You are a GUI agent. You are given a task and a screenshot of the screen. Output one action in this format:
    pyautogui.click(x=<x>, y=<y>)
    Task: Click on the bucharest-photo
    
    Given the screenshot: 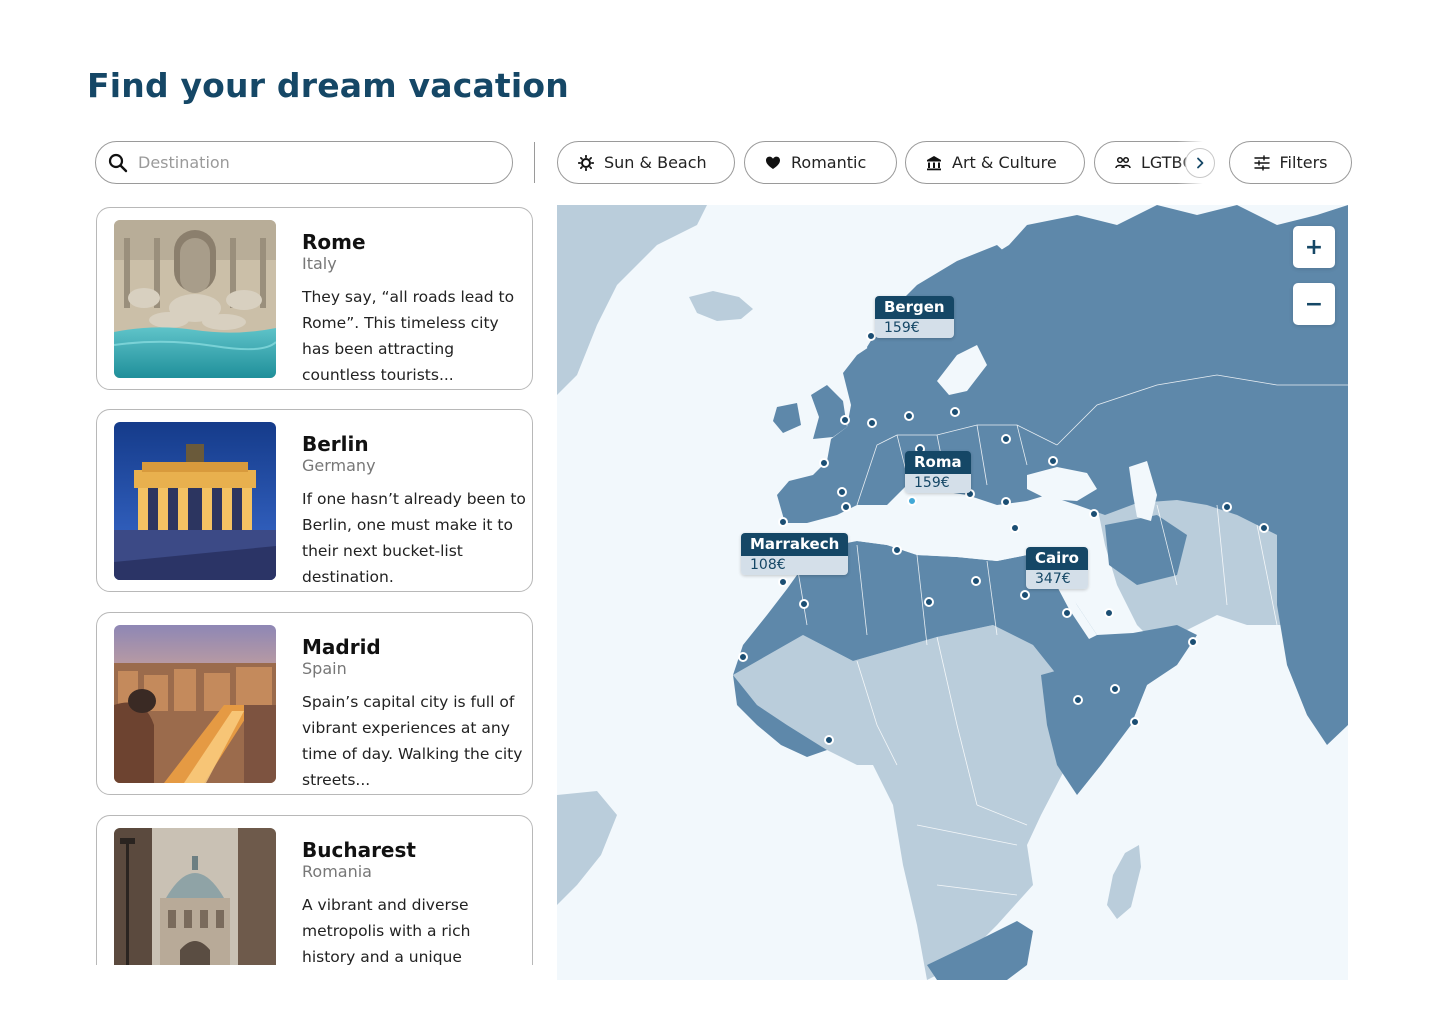 What is the action you would take?
    pyautogui.click(x=195, y=896)
    